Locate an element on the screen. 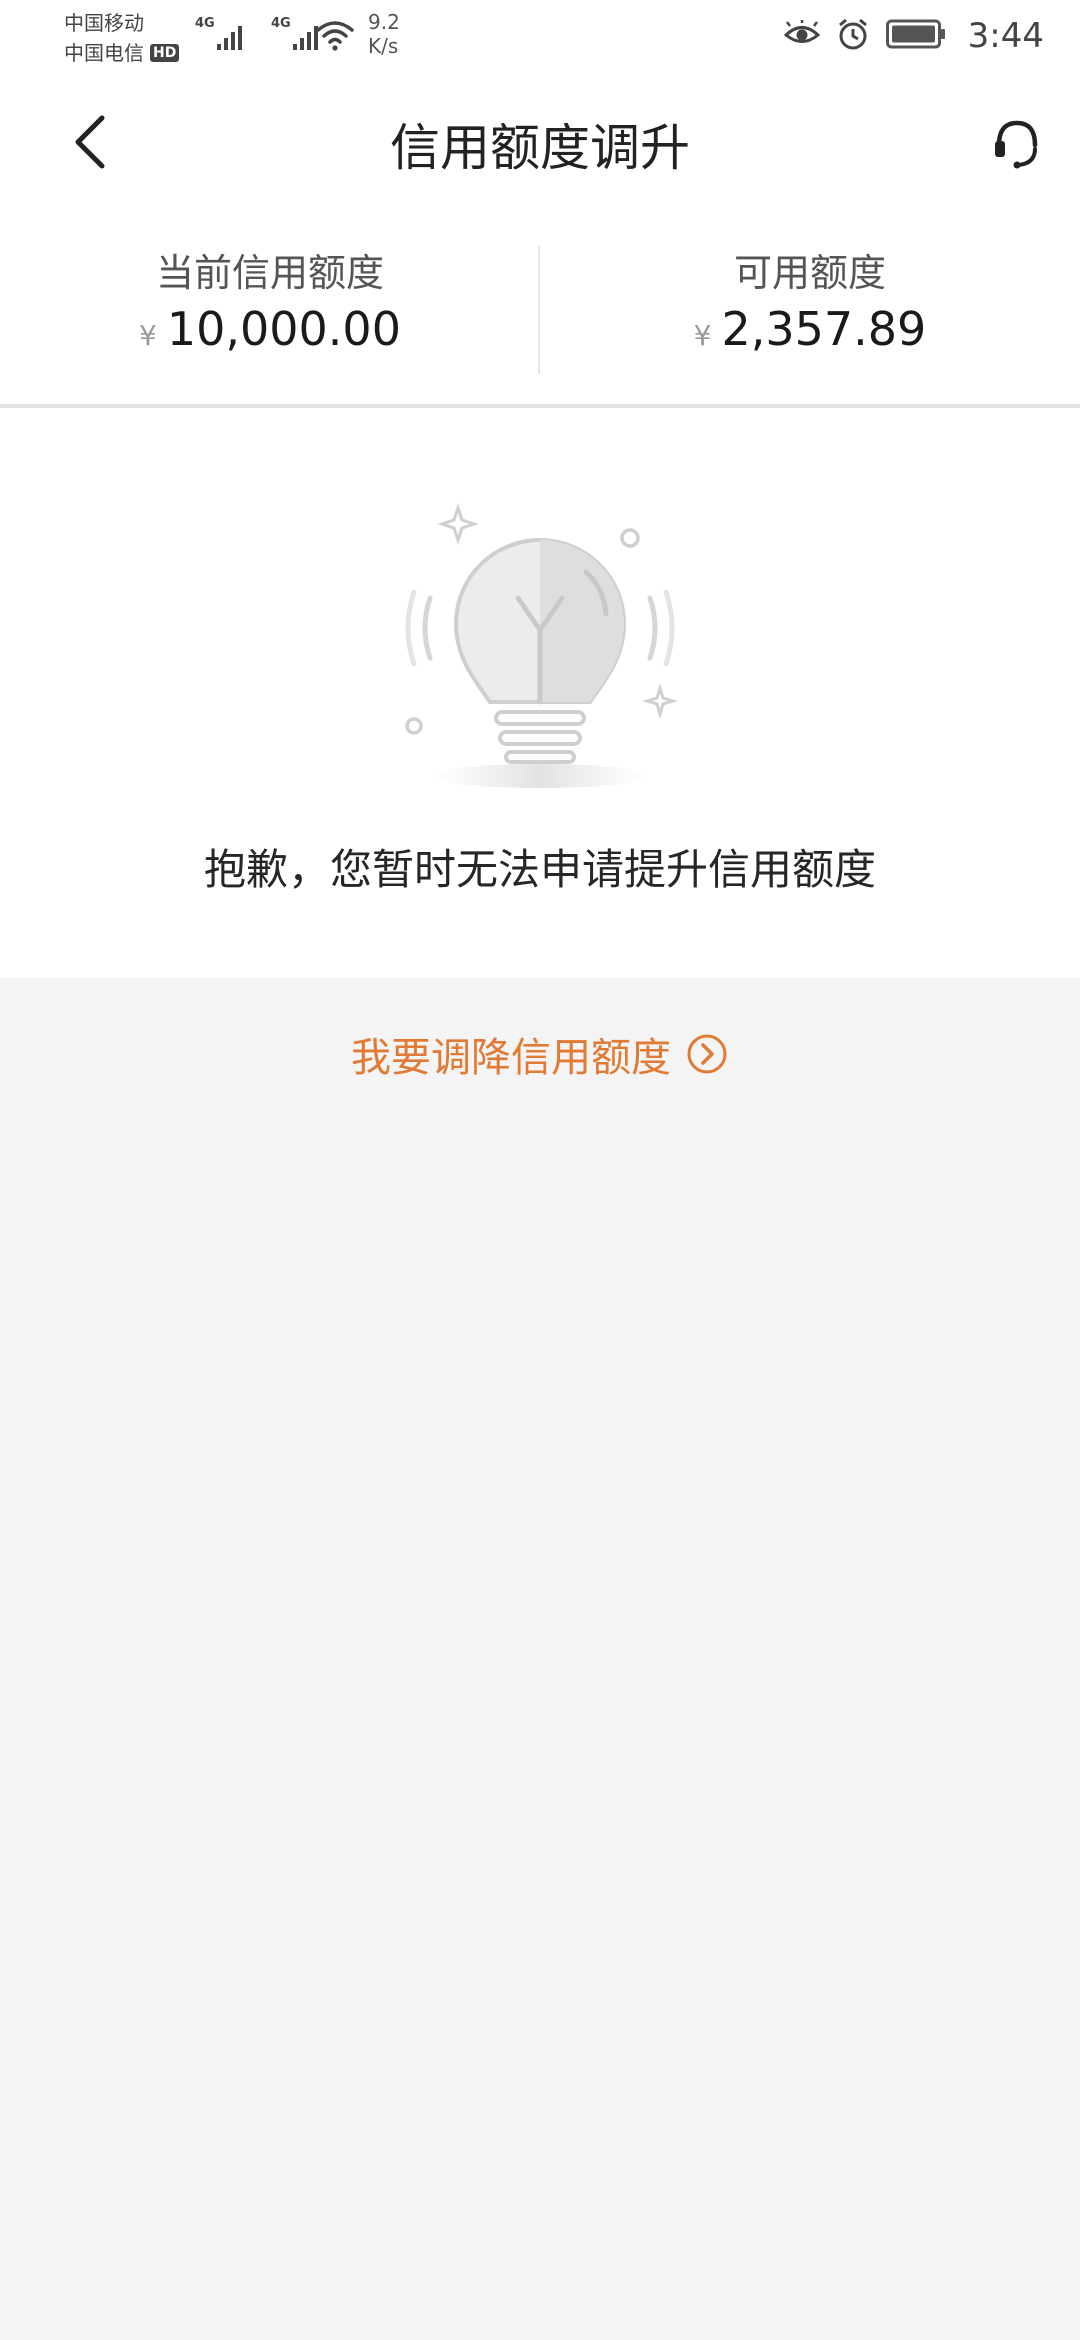 Image resolution: width=1080 pixels, height=2340 pixels. current-credit-amount-row: ¥10,000.00 is located at coordinates (270, 329).